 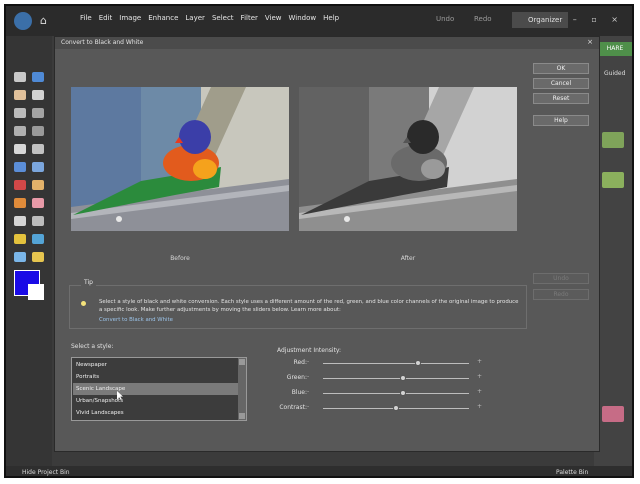 I want to click on brush-tool-icon, so click(x=20, y=221).